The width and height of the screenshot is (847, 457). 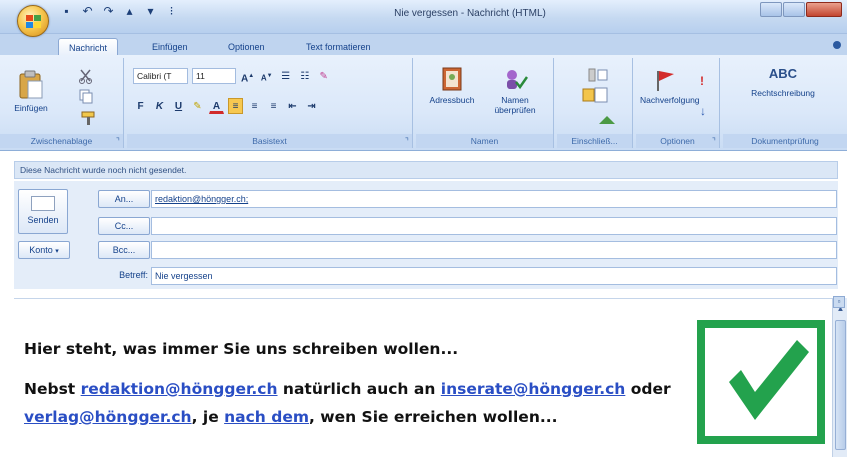 I want to click on bullets-icon: ☰, so click(x=285, y=76).